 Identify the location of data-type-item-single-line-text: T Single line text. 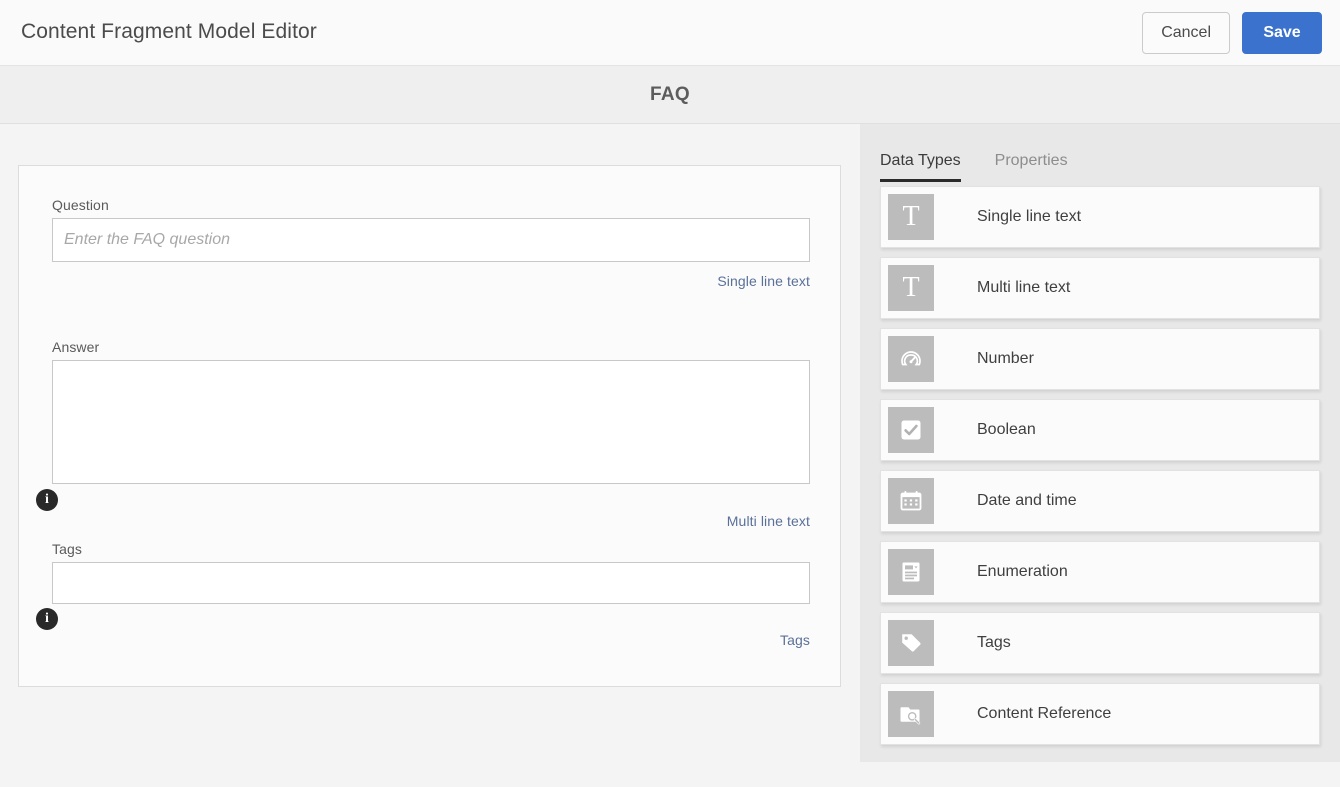
(1100, 217).